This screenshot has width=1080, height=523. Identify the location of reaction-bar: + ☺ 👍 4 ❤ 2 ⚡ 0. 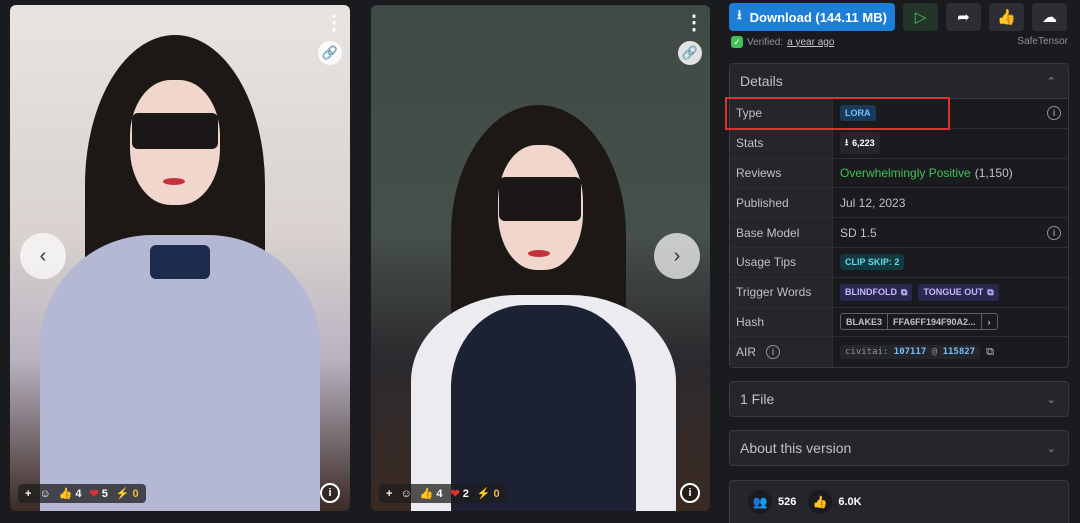
(443, 493).